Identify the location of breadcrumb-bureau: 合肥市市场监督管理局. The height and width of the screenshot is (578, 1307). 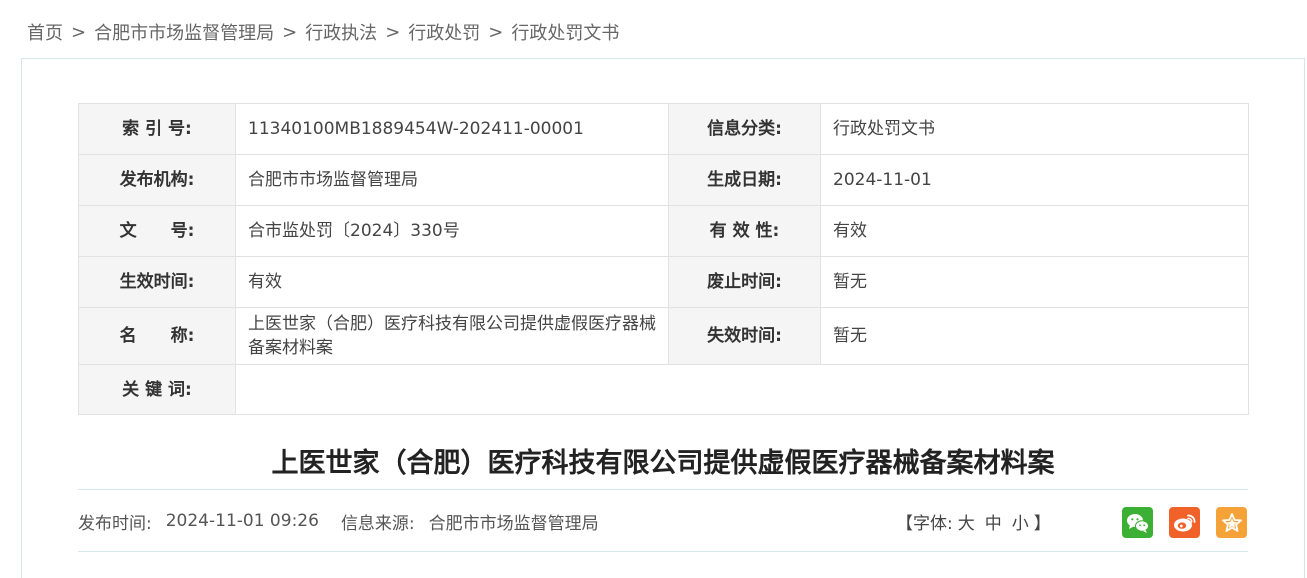
(184, 32).